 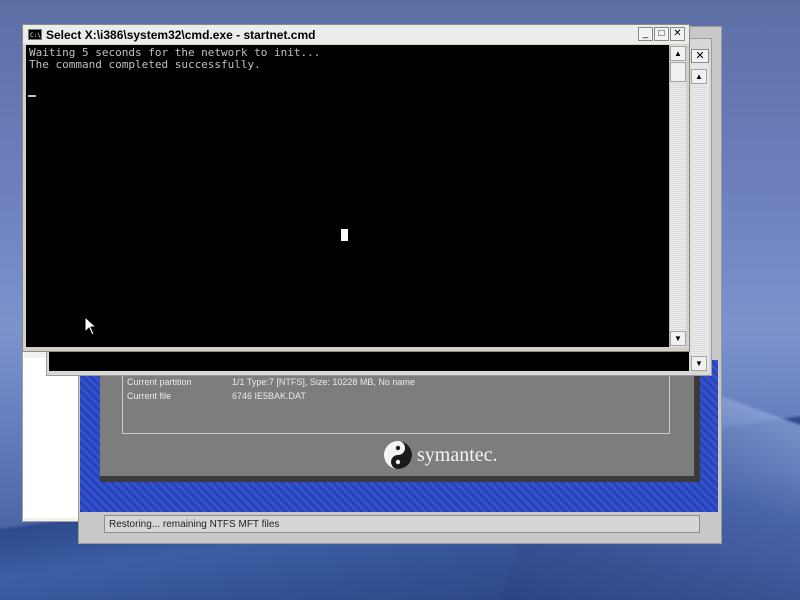 What do you see at coordinates (402, 524) in the screenshot?
I see `status-bar: Restoring... remaining NTFS MFT files` at bounding box center [402, 524].